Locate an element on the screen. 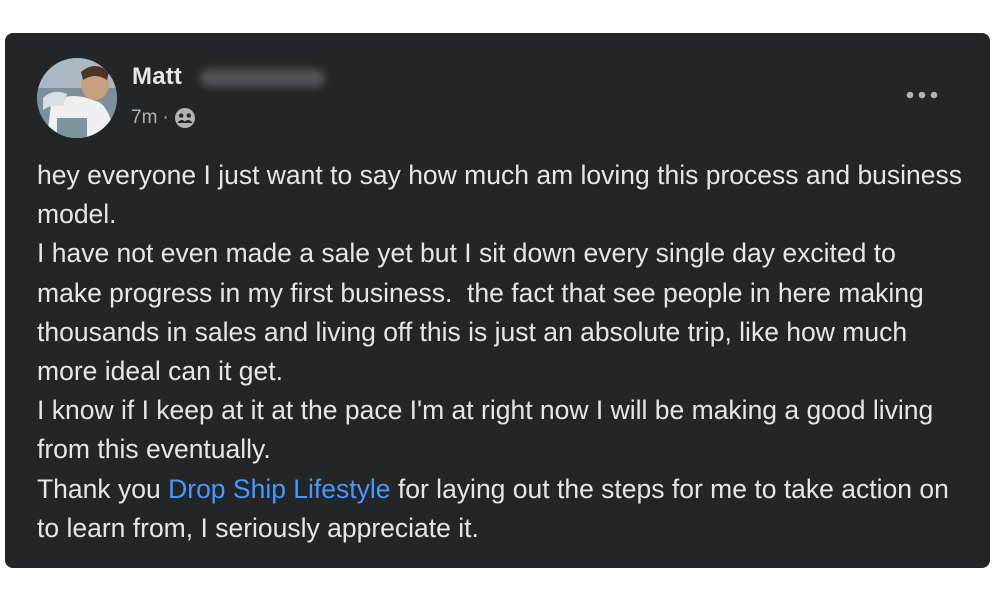 This screenshot has width=1000, height=600. more-options-icon is located at coordinates (922, 95).